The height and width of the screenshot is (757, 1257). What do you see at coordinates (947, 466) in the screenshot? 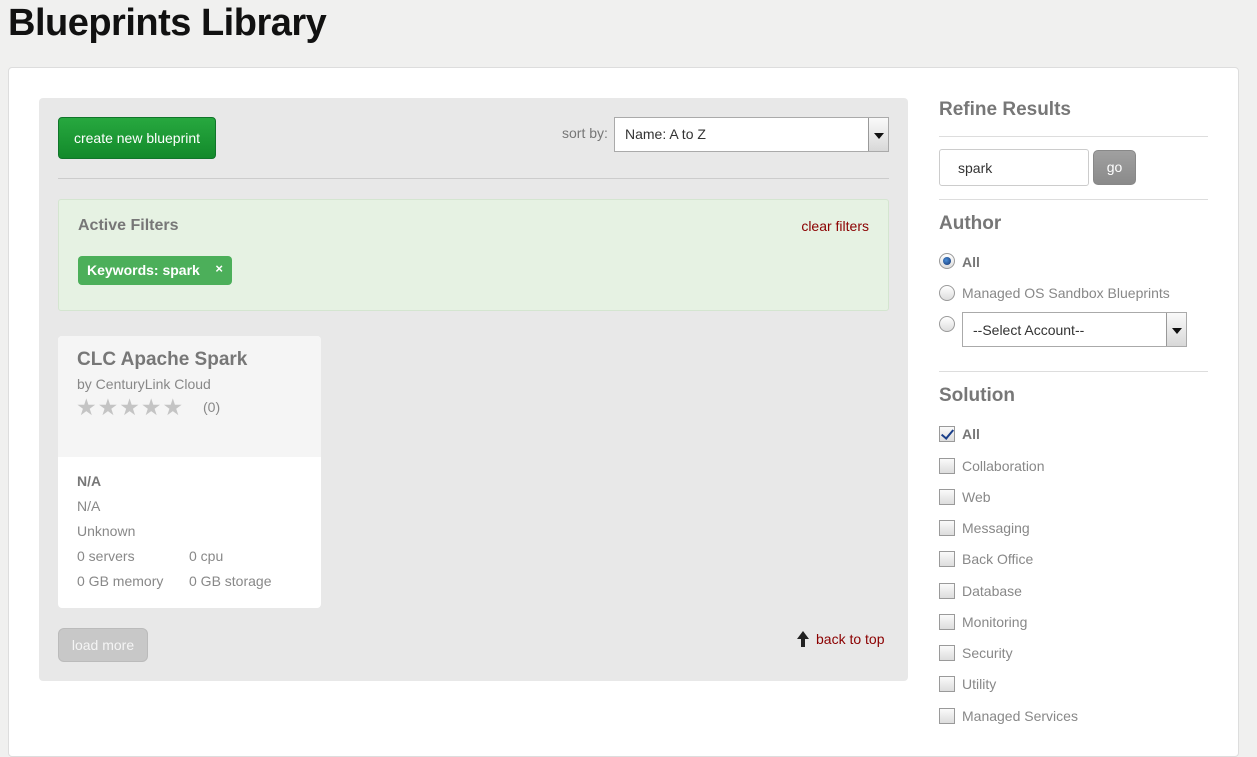
I see `solution-collaboration-checkbox` at bounding box center [947, 466].